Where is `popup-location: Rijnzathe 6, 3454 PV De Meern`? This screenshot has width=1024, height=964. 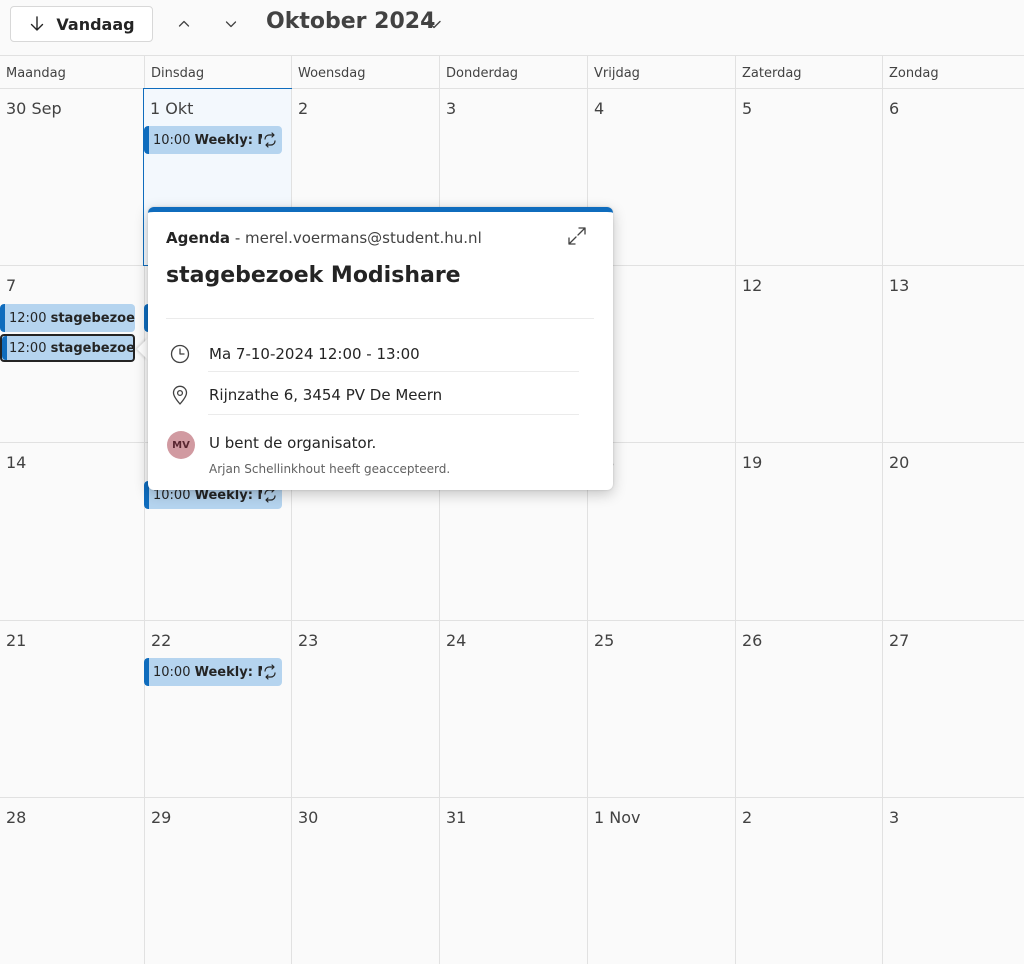 popup-location: Rijnzathe 6, 3454 PV De Meern is located at coordinates (325, 395).